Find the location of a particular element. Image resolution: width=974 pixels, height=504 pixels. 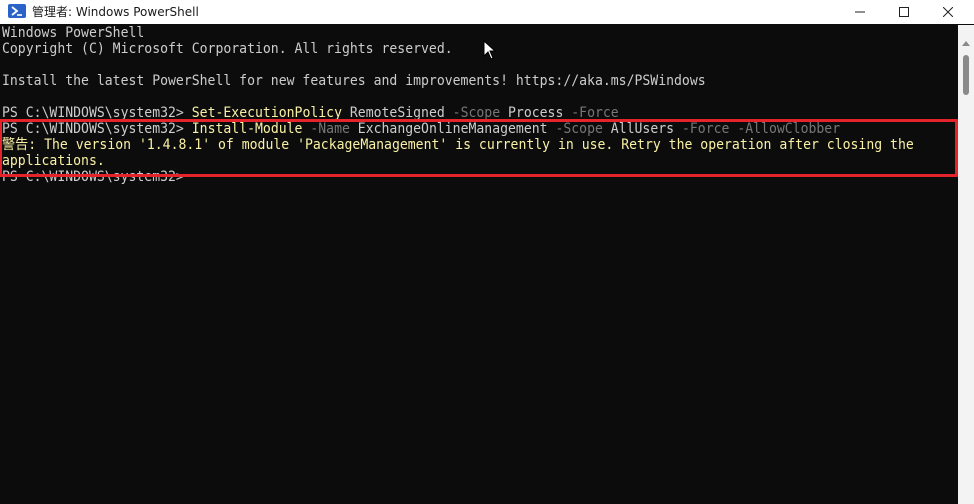

scroll-thumb is located at coordinates (966, 75).